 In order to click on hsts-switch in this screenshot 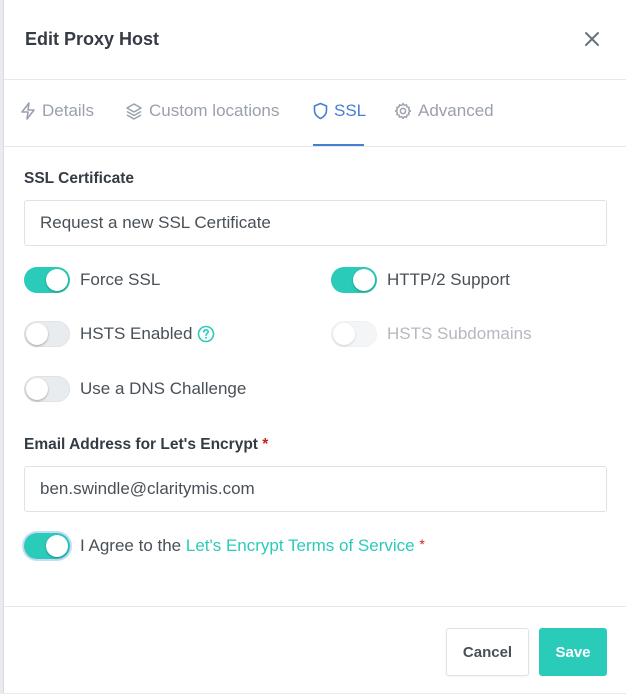, I will do `click(47, 334)`.